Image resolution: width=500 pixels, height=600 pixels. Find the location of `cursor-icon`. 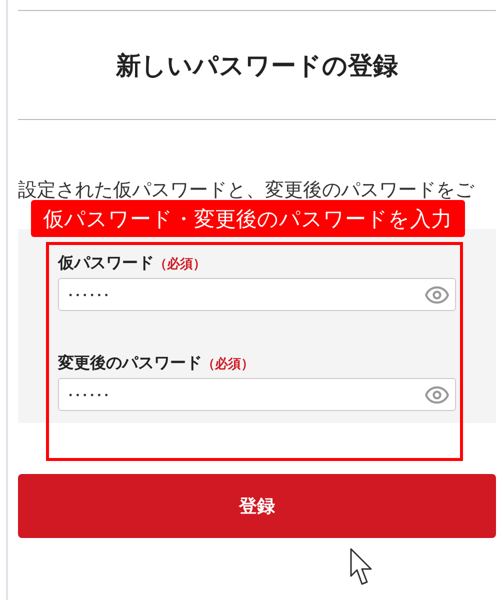

cursor-icon is located at coordinates (362, 567).